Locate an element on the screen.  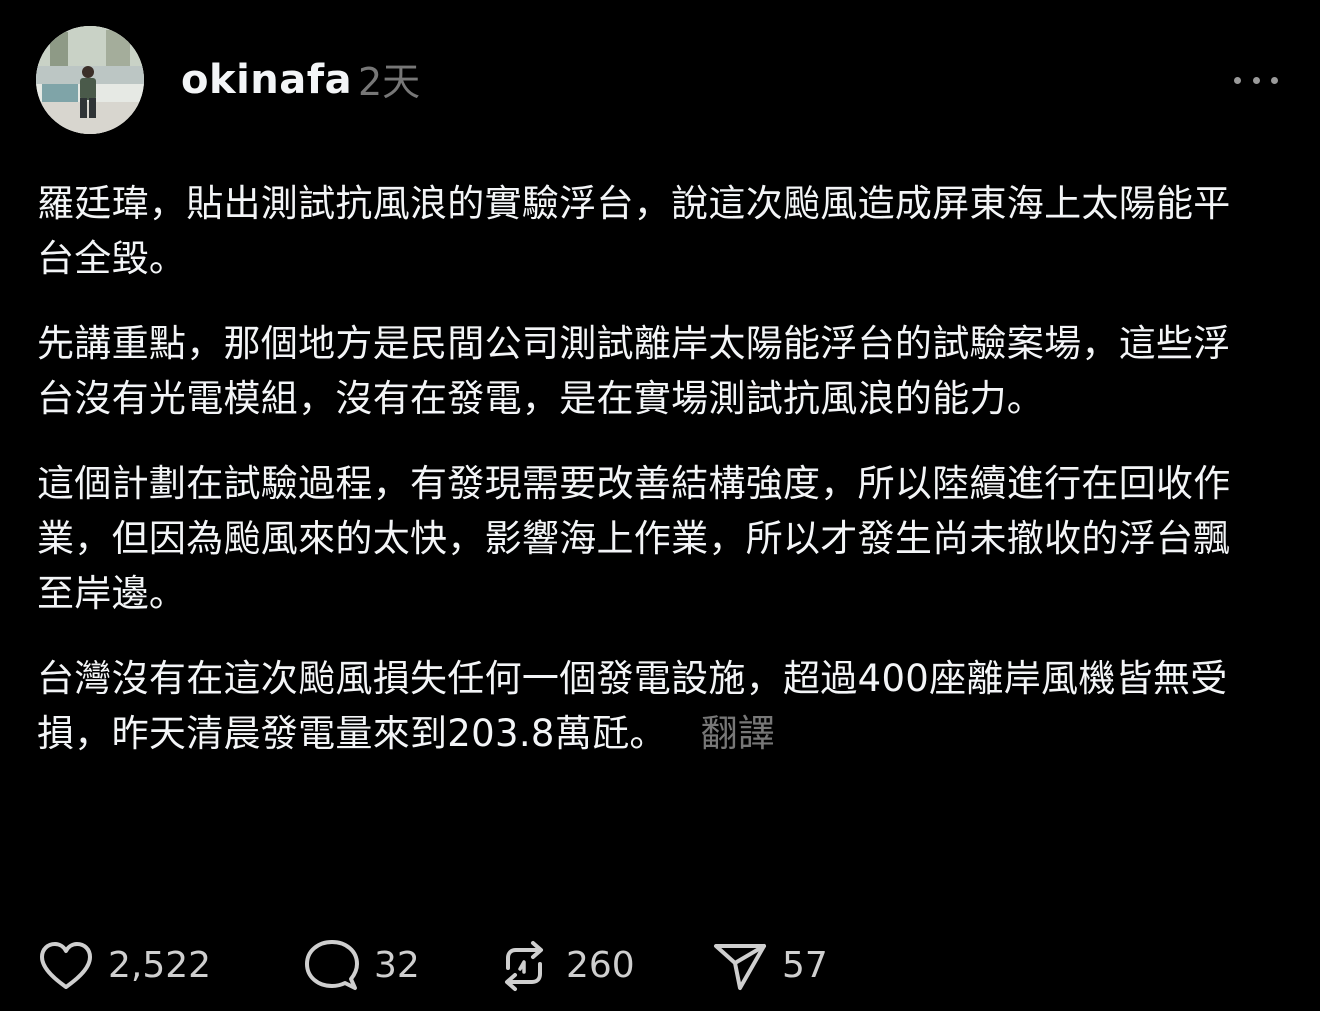
heart-icon is located at coordinates (66, 966).